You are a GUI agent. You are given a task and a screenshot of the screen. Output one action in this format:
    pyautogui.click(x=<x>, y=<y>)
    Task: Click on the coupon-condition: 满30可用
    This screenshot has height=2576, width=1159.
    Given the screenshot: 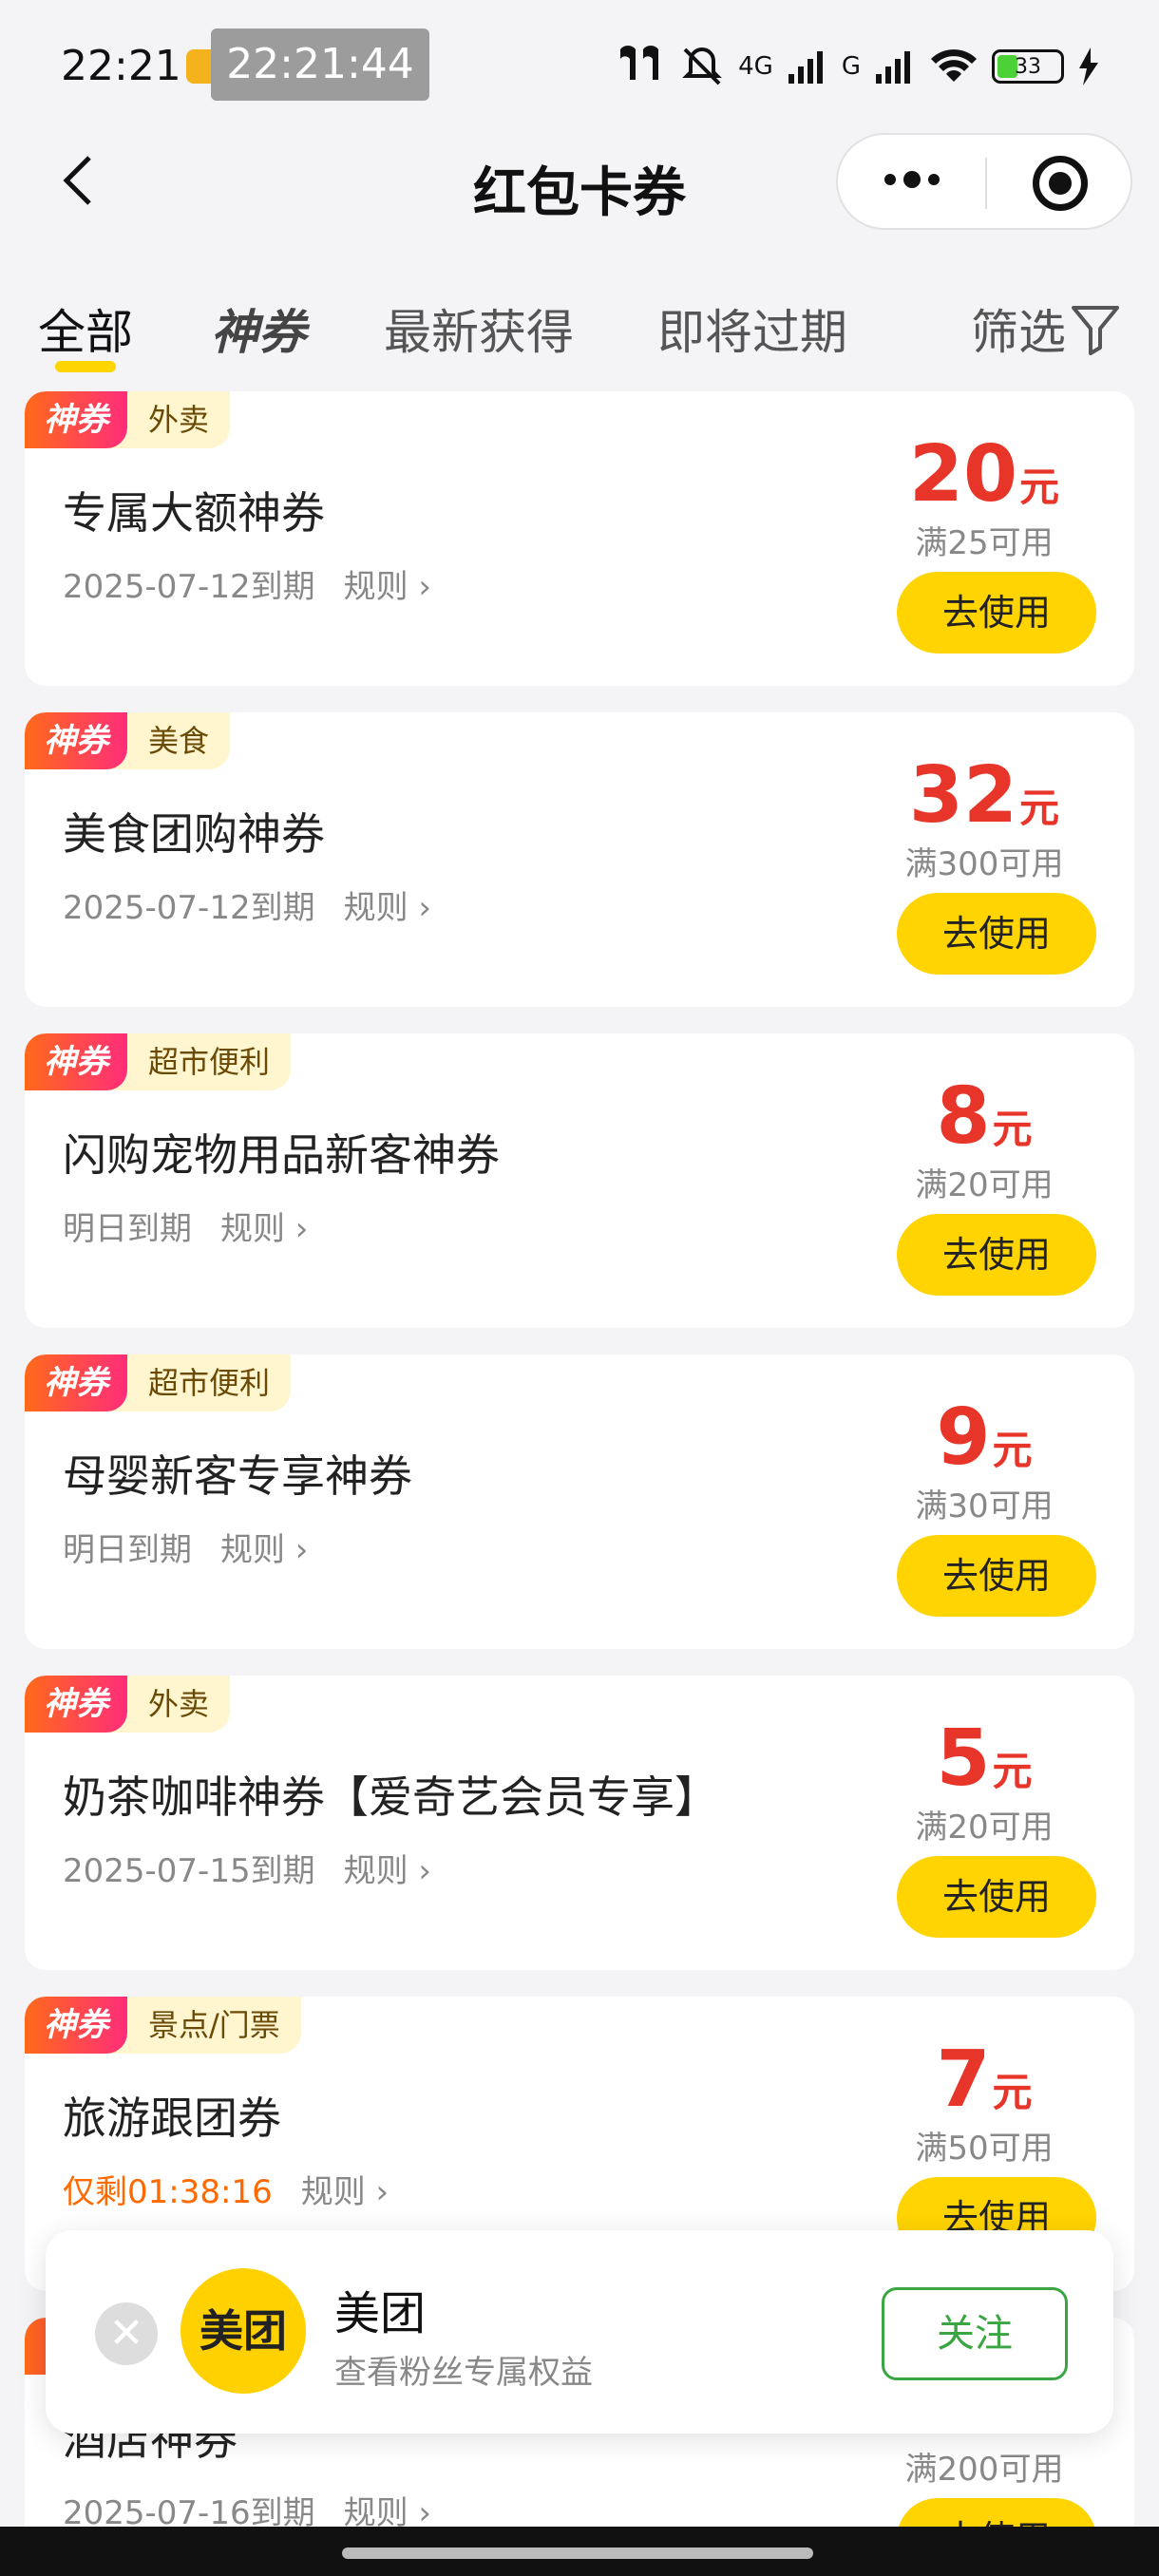 What is the action you would take?
    pyautogui.click(x=984, y=1506)
    